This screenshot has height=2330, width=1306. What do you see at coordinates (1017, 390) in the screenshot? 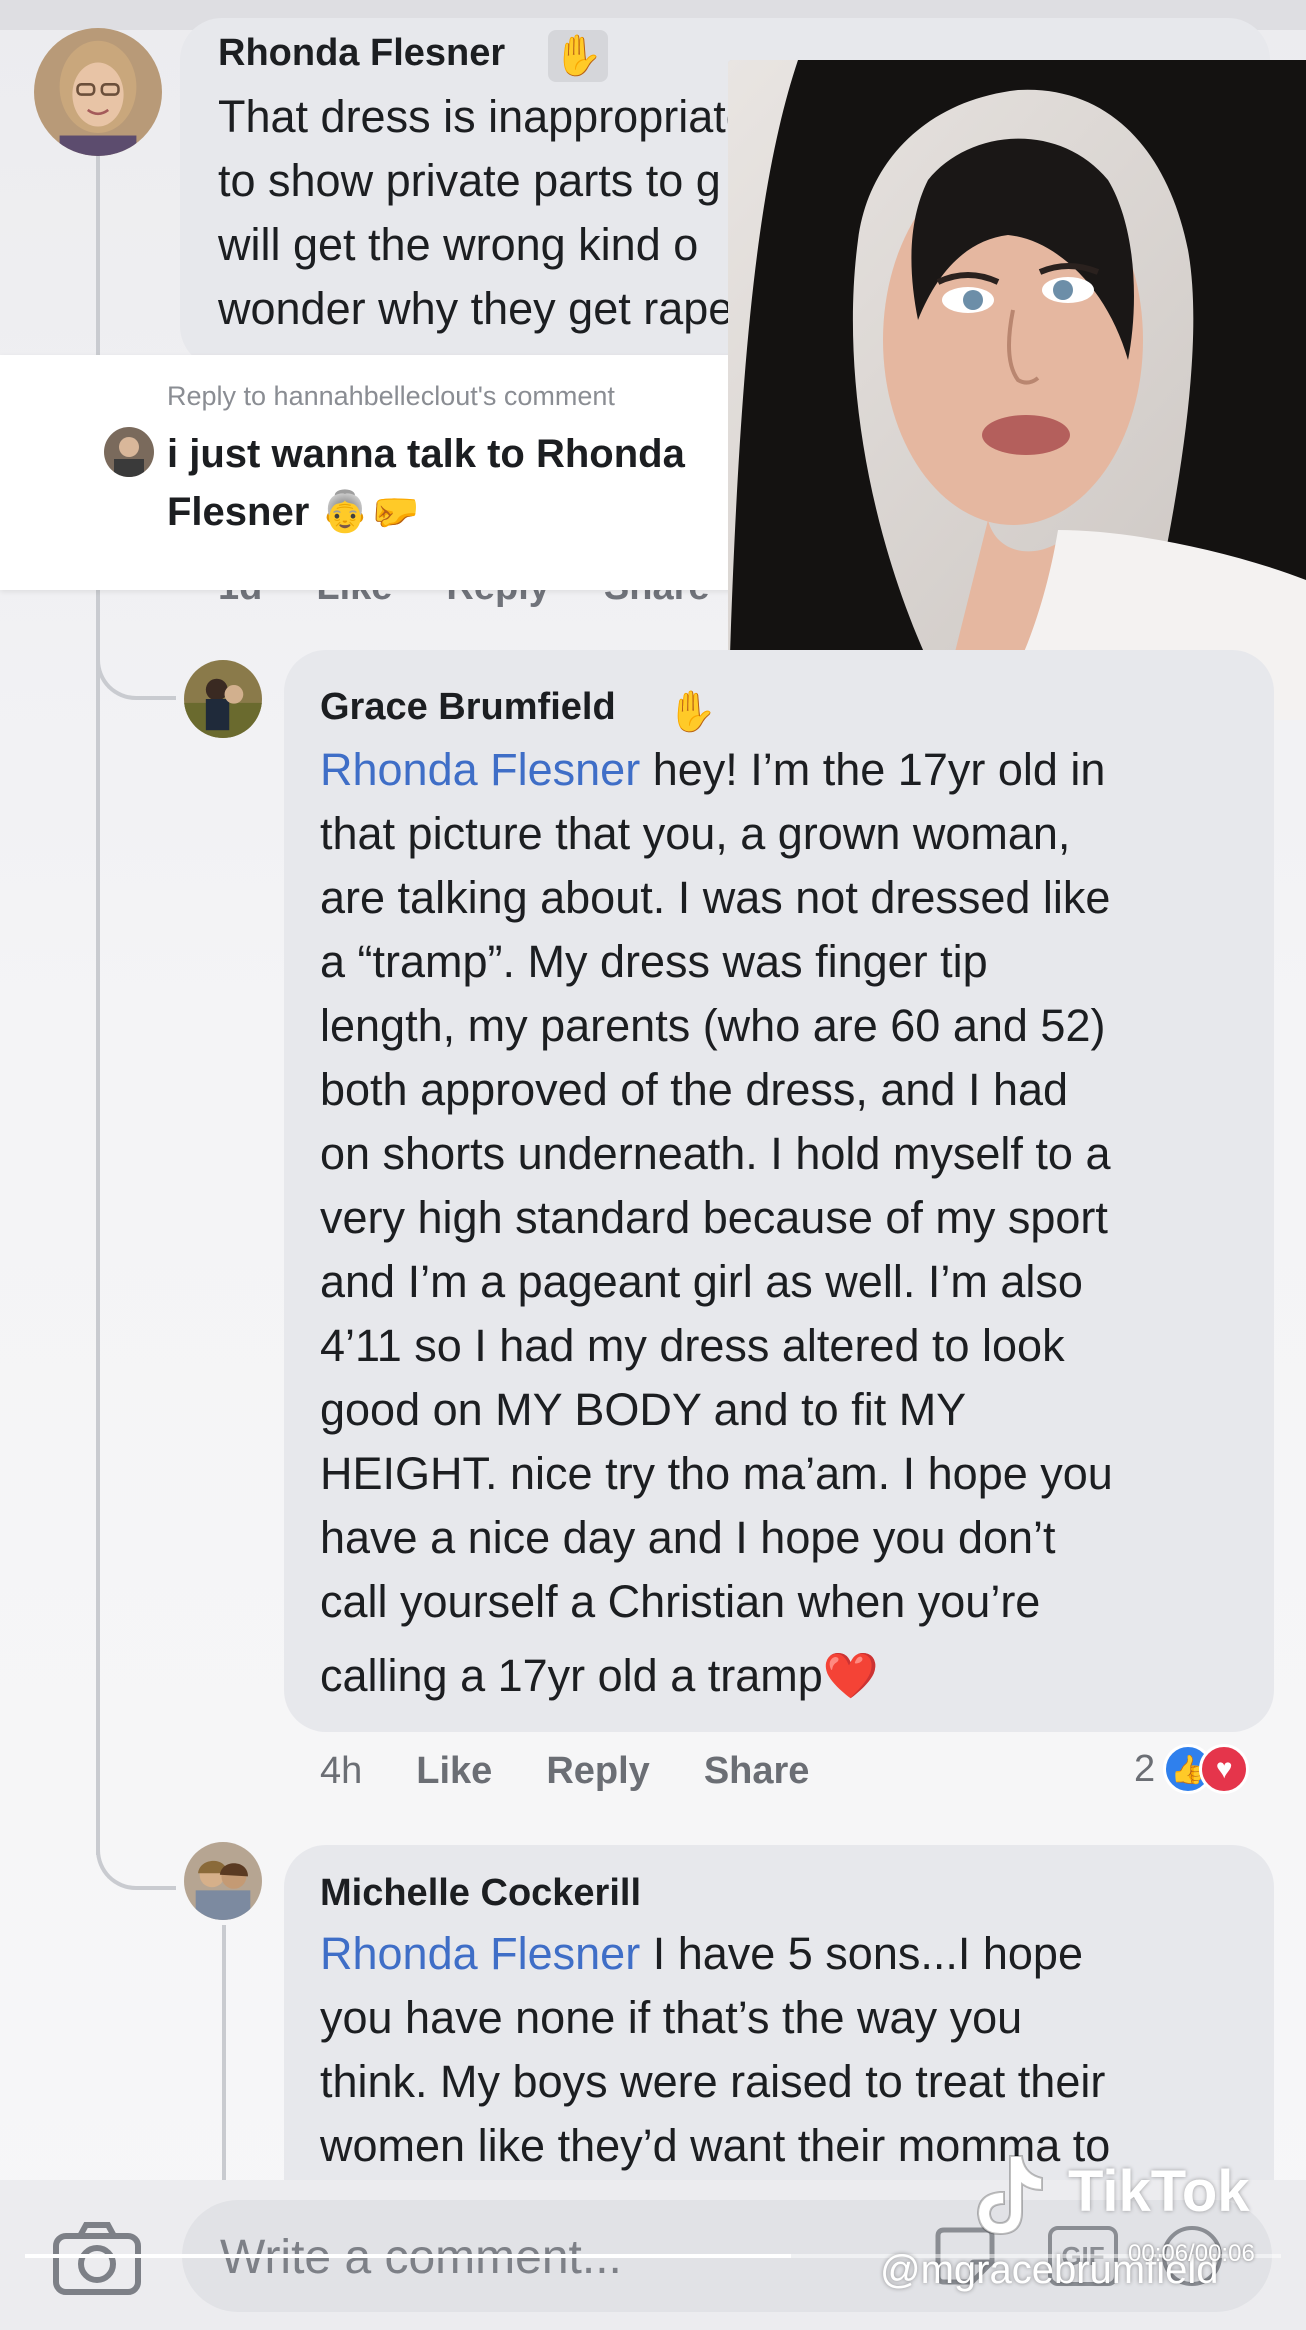
I see `video-overlay` at bounding box center [1017, 390].